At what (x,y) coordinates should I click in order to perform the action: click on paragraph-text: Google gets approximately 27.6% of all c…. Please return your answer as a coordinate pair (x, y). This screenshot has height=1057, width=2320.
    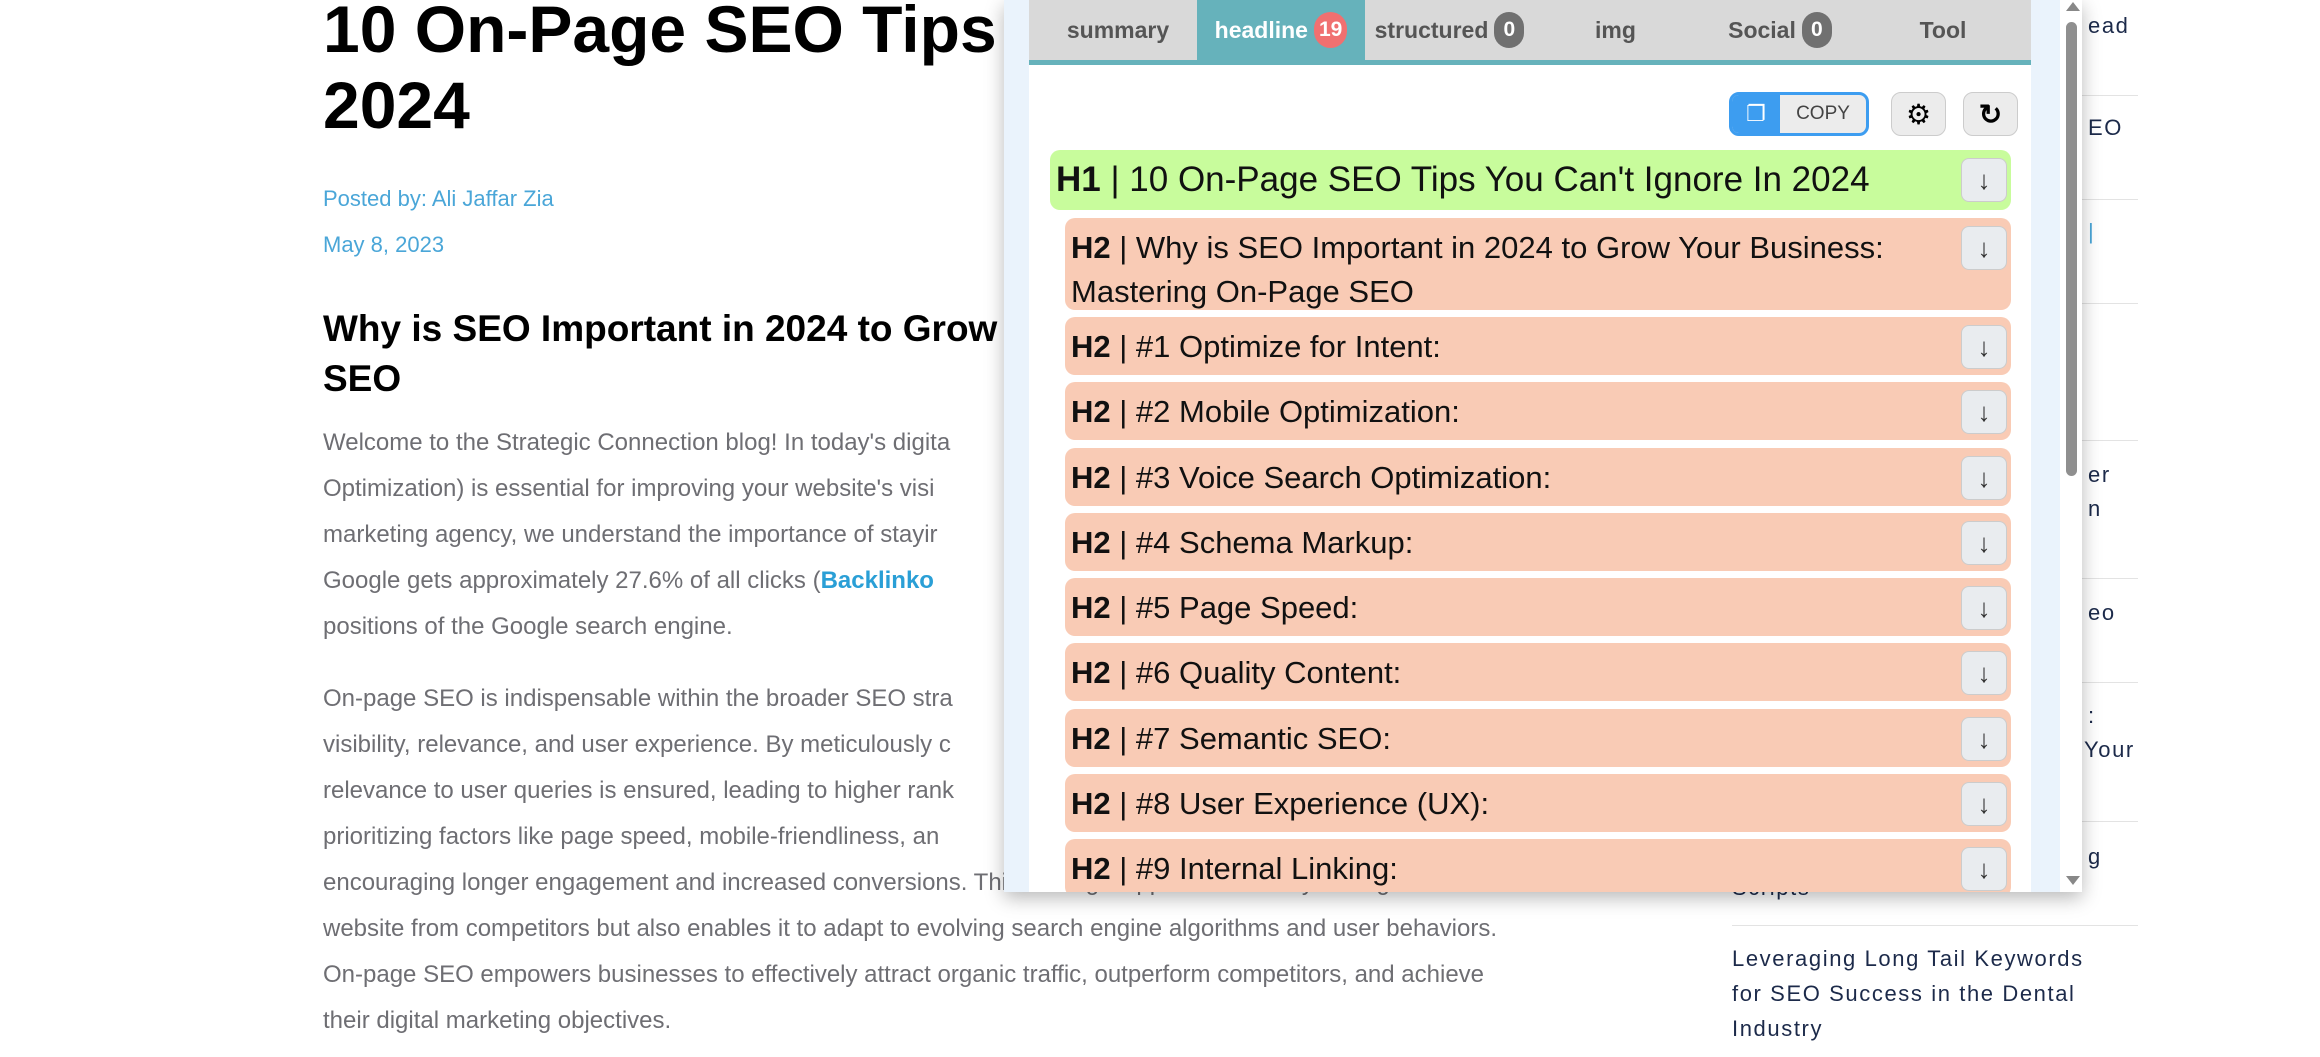
    Looking at the image, I should click on (572, 580).